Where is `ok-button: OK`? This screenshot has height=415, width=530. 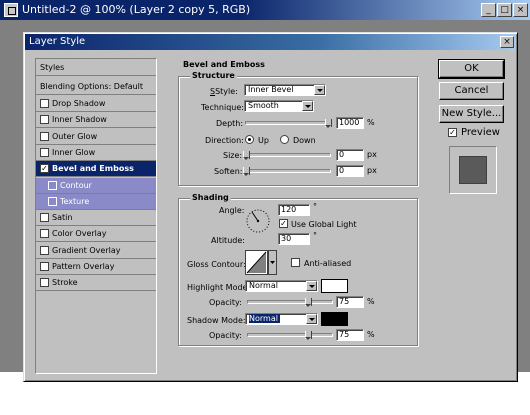
ok-button: OK is located at coordinates (471, 69).